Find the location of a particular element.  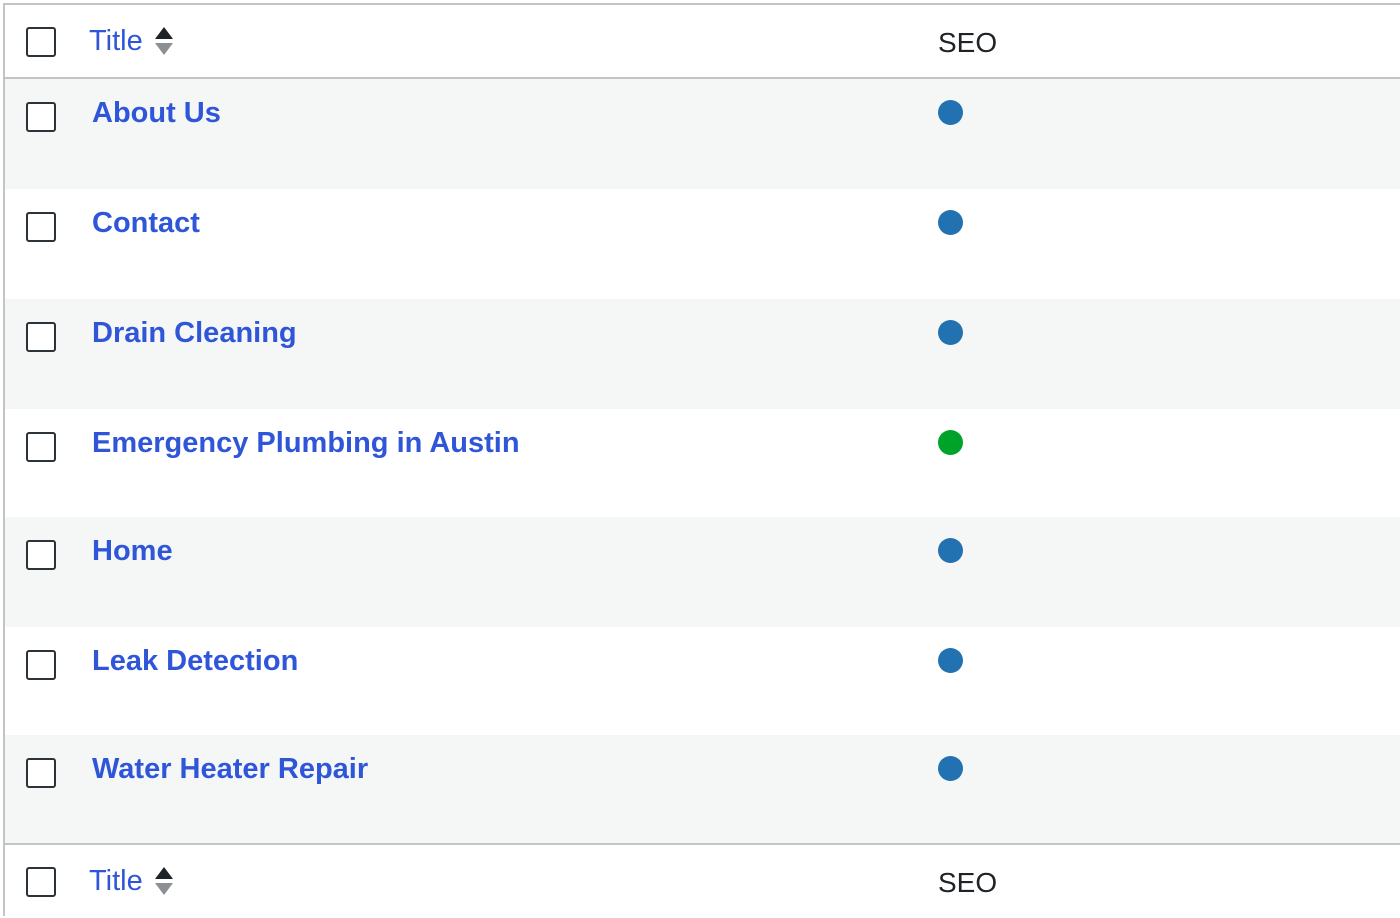

table-row: Emergency Plumbing in Austin is located at coordinates (702, 463).